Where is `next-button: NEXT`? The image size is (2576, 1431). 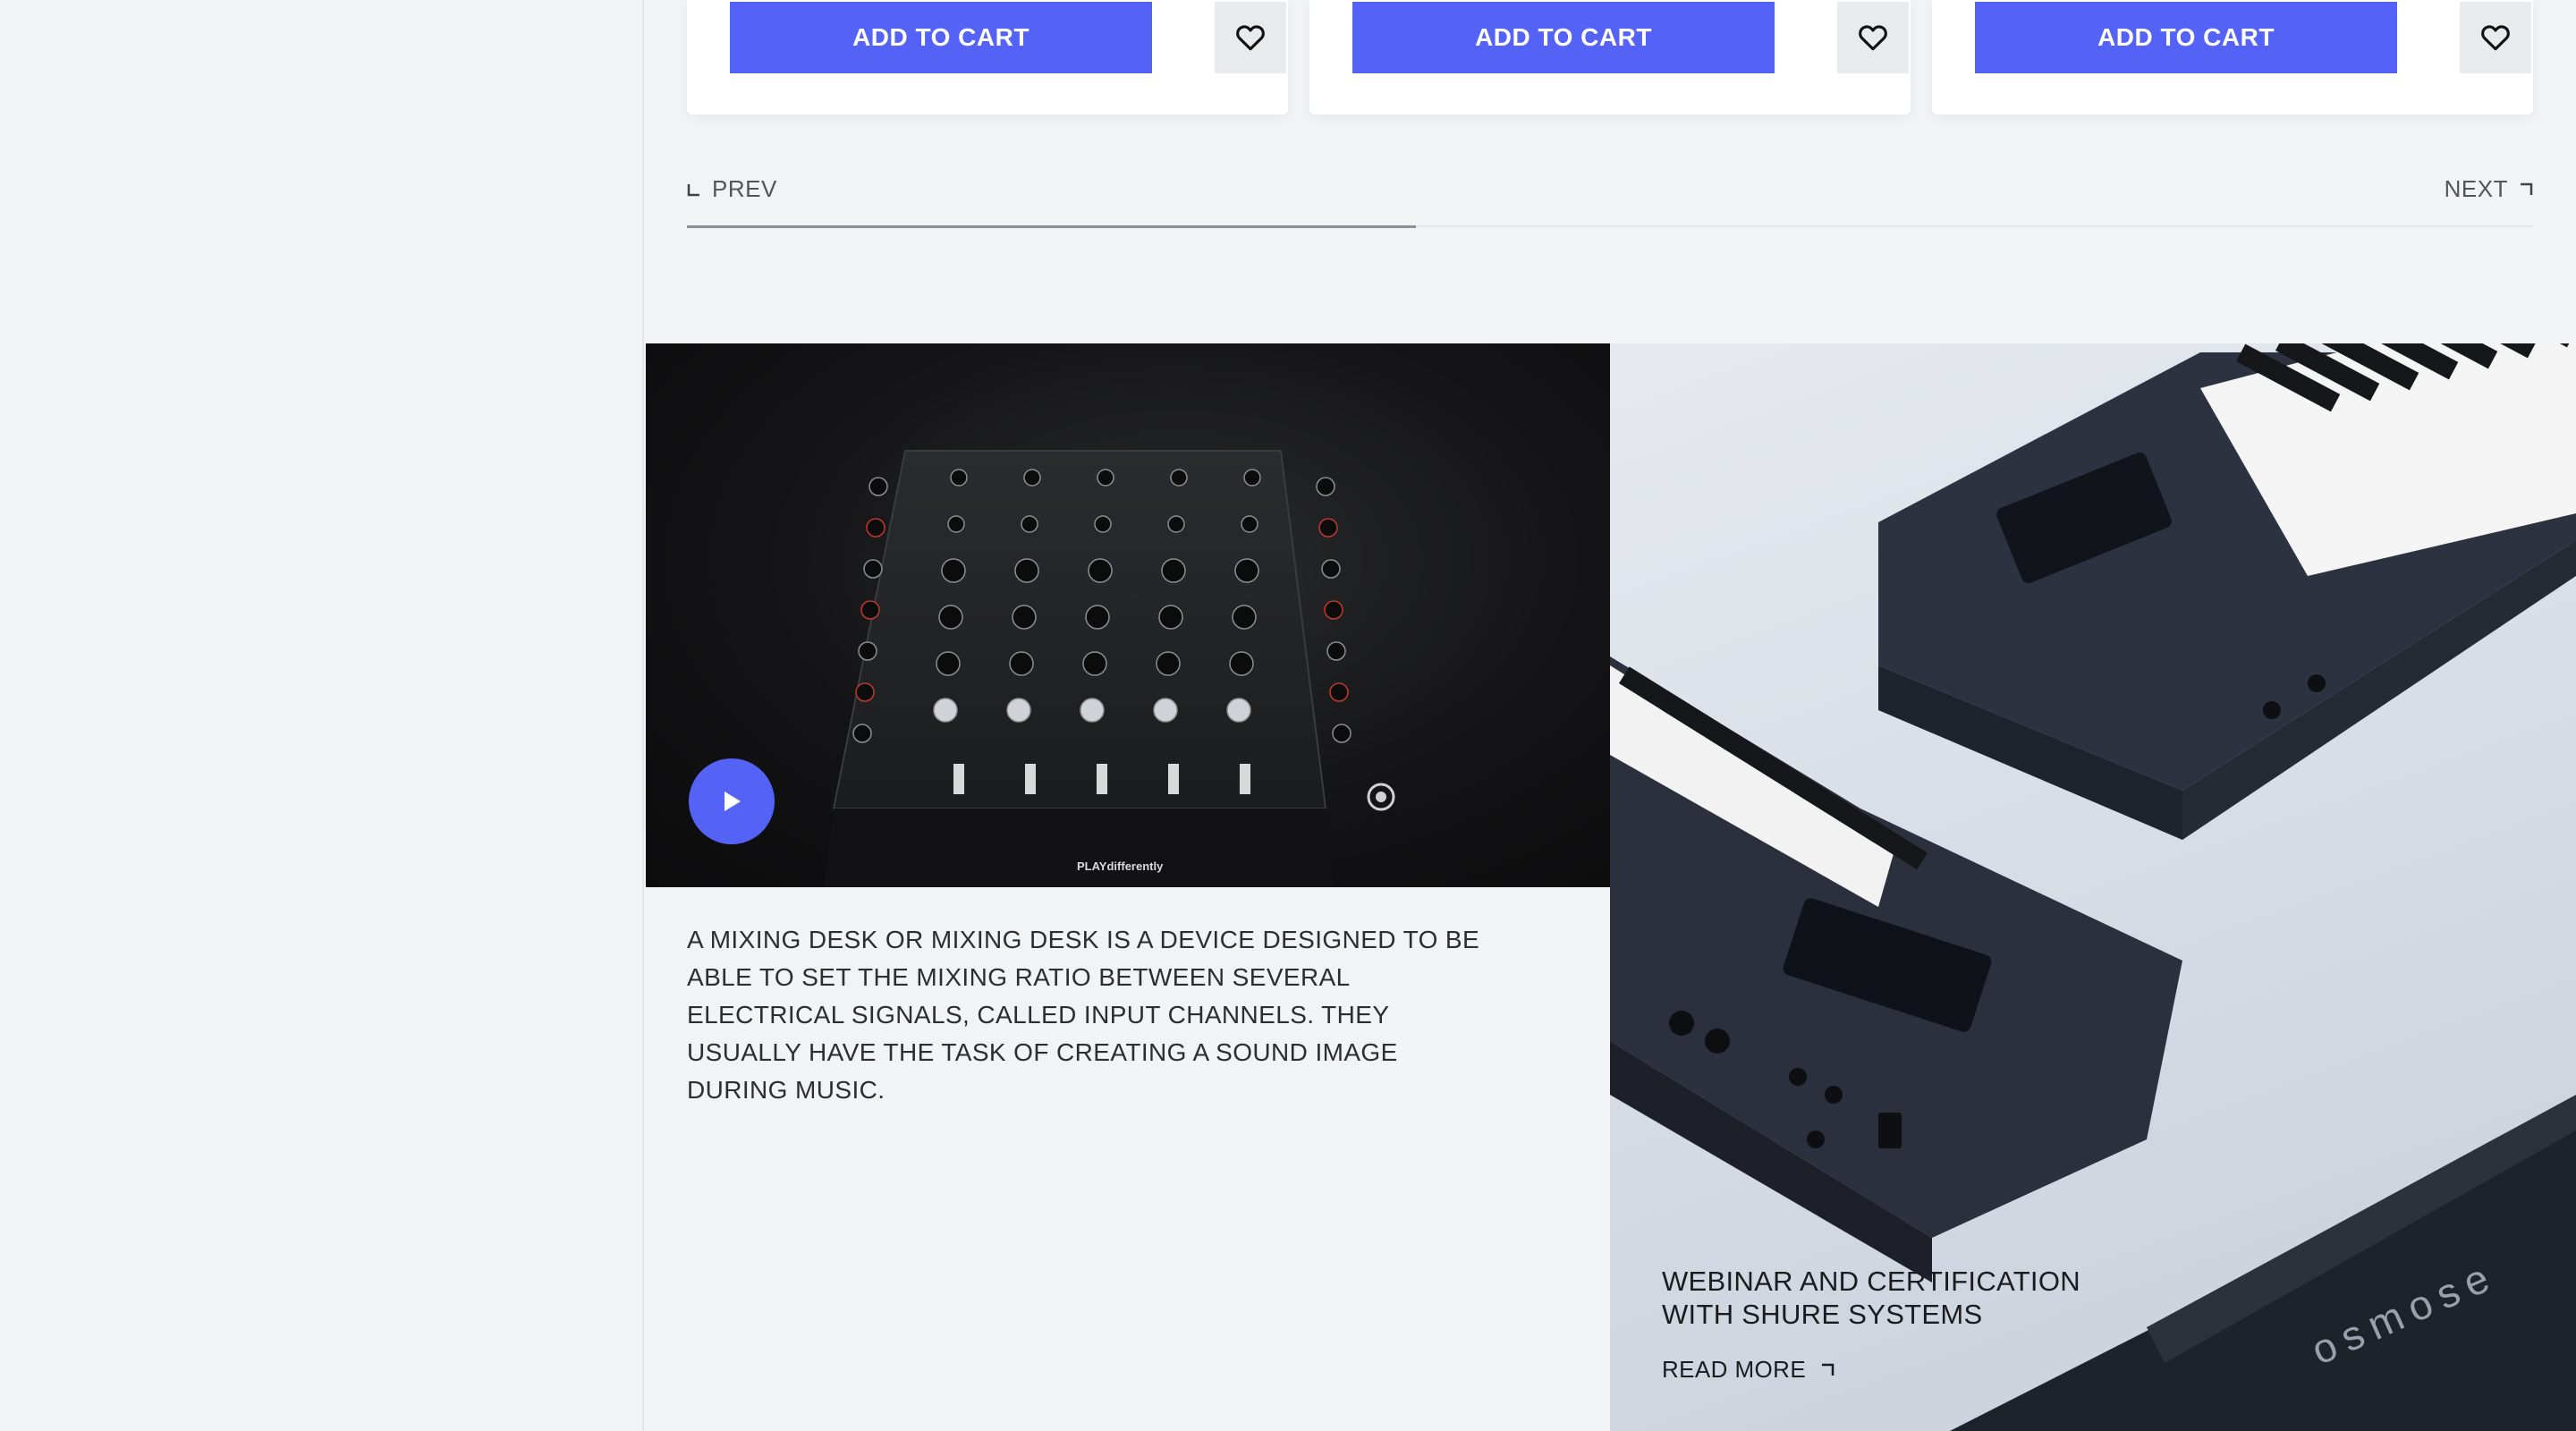
next-button: NEXT is located at coordinates (2489, 189).